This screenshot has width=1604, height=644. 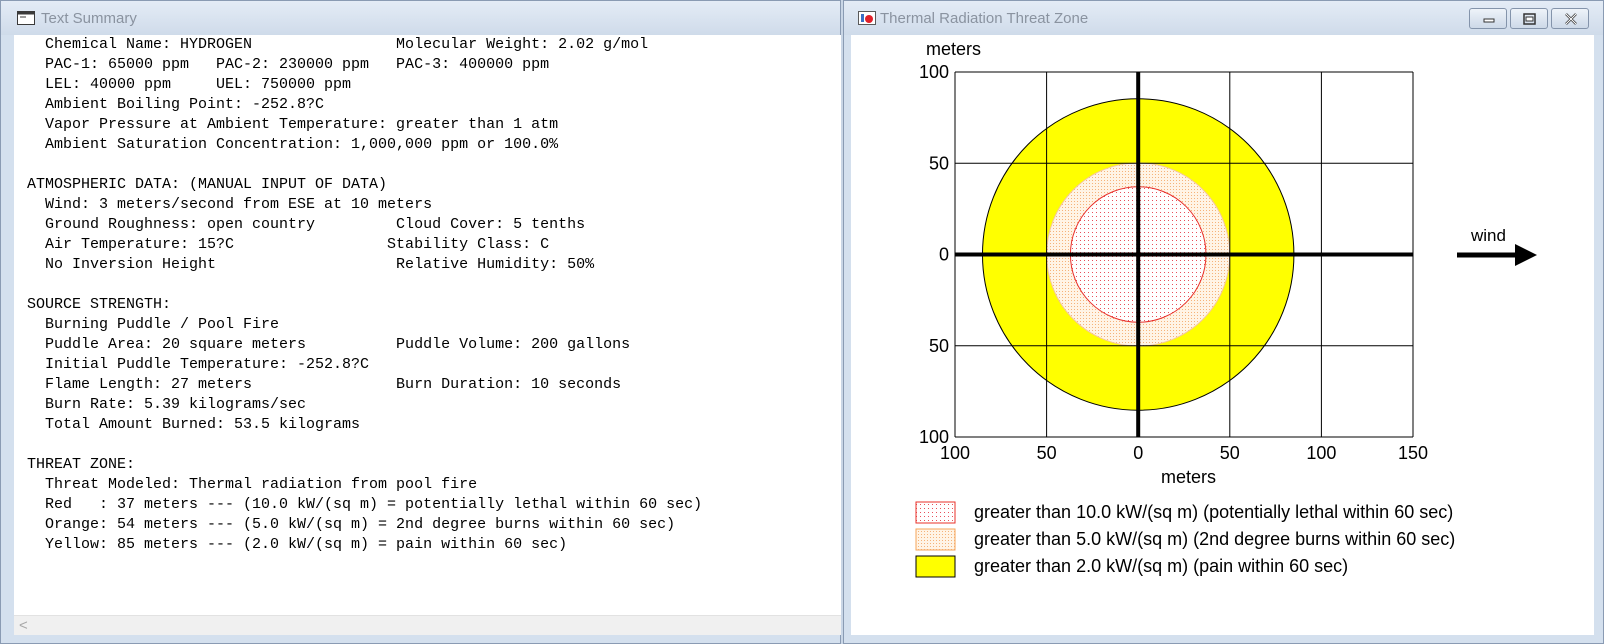 I want to click on scroll-left-icon: <, so click(x=23, y=626).